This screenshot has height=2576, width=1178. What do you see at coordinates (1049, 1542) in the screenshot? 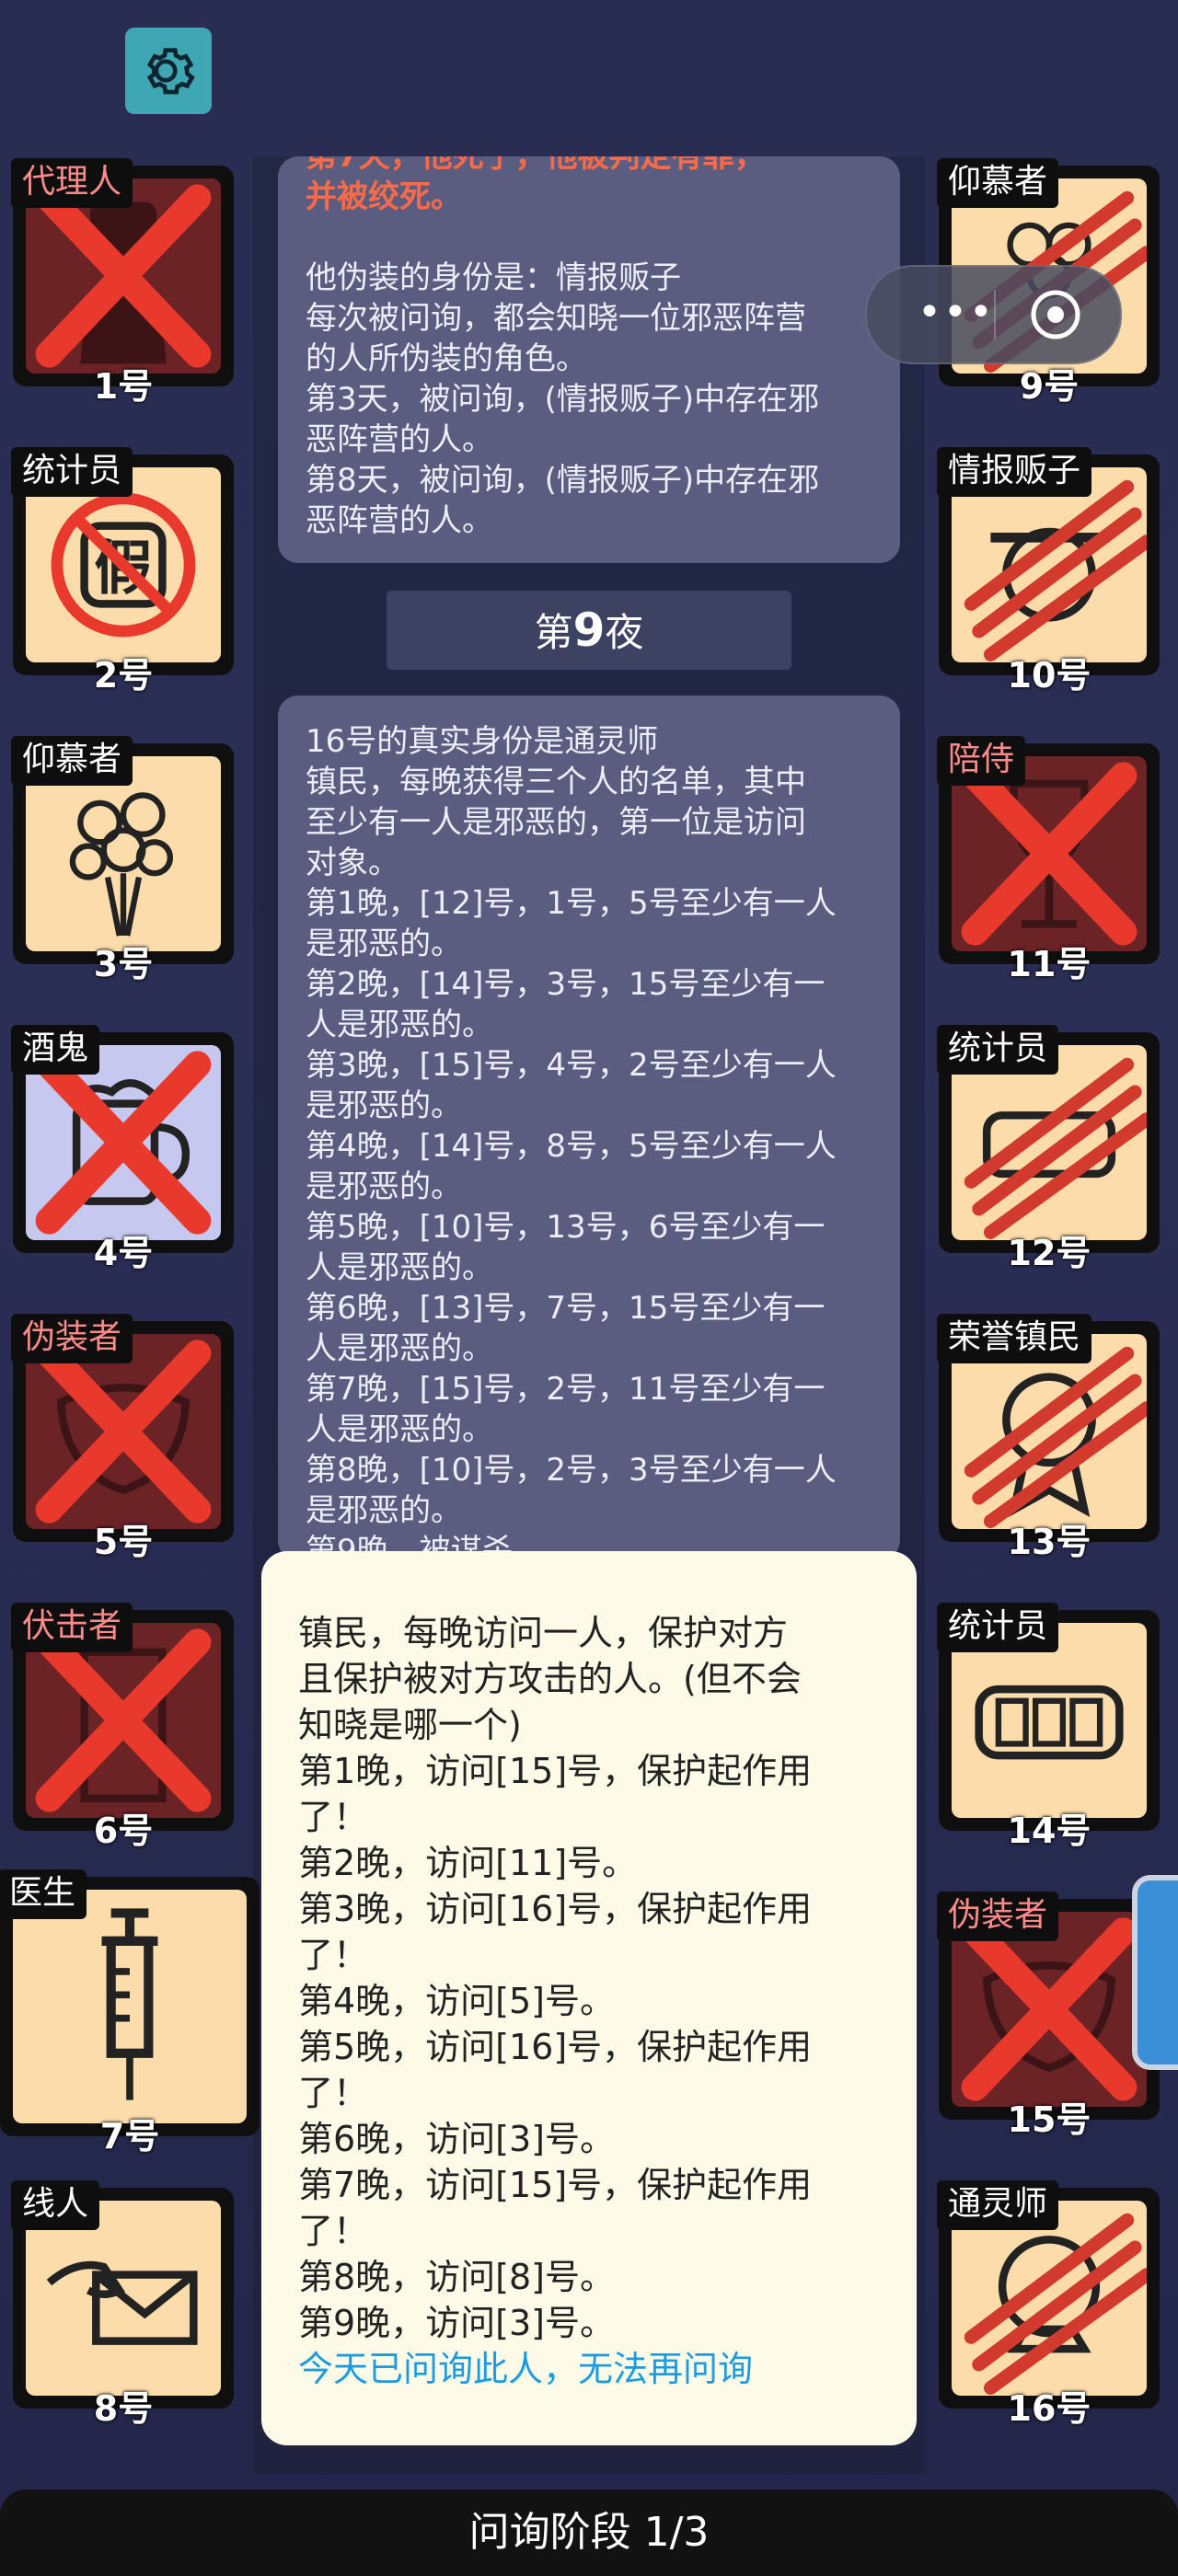
I see `player-number: 13号` at bounding box center [1049, 1542].